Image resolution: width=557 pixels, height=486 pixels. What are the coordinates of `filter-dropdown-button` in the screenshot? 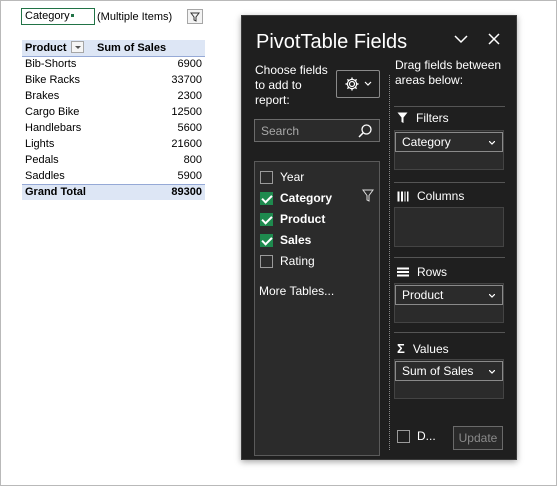 It's located at (195, 16).